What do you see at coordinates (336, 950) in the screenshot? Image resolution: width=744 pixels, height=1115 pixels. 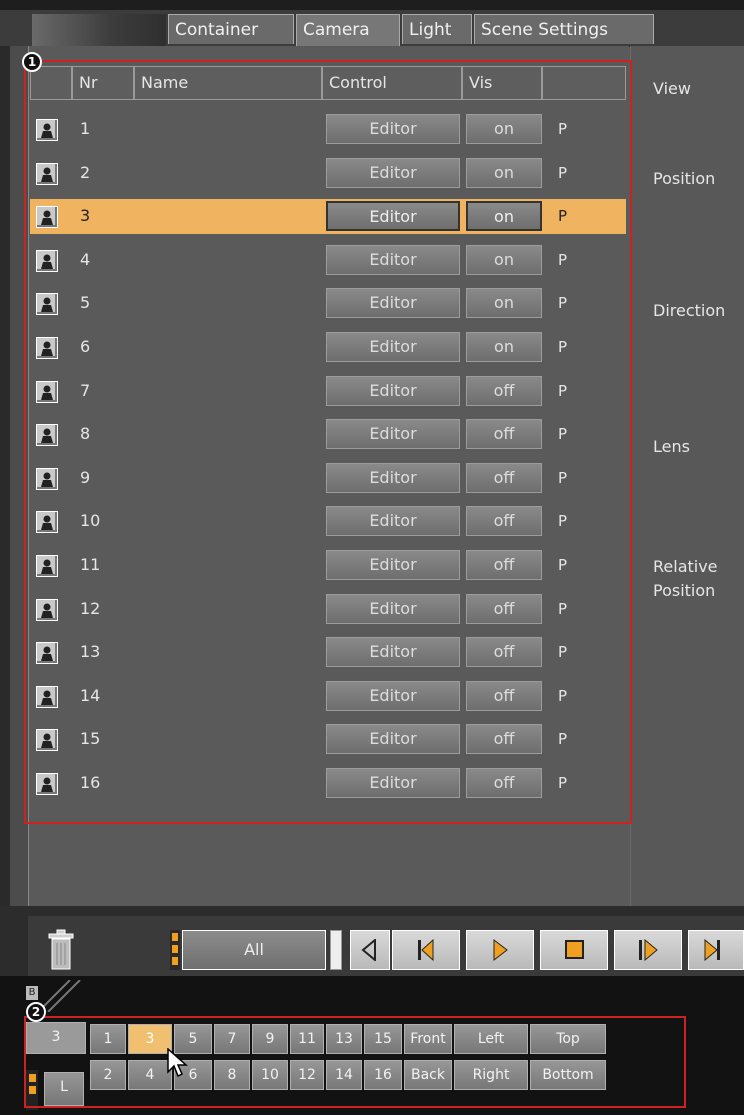 I see `toolbar-slider` at bounding box center [336, 950].